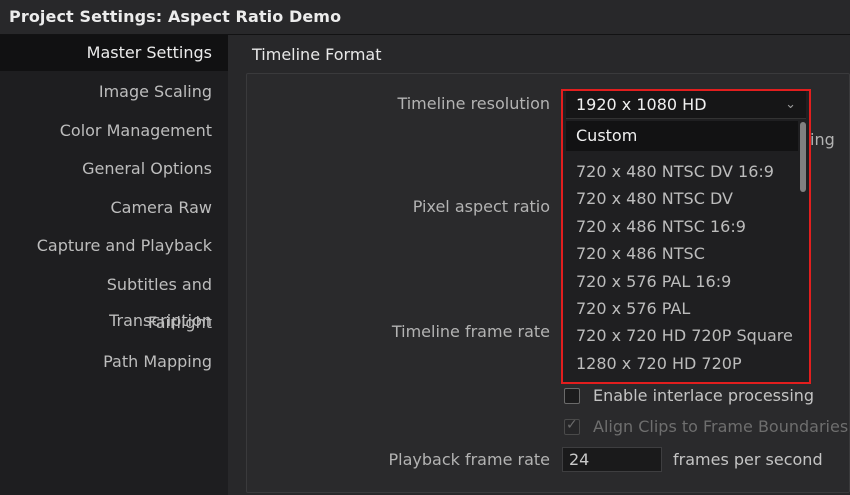 Image resolution: width=850 pixels, height=495 pixels. What do you see at coordinates (682, 335) in the screenshot?
I see `resolution-option: 720 x 720 HD 720P Square` at bounding box center [682, 335].